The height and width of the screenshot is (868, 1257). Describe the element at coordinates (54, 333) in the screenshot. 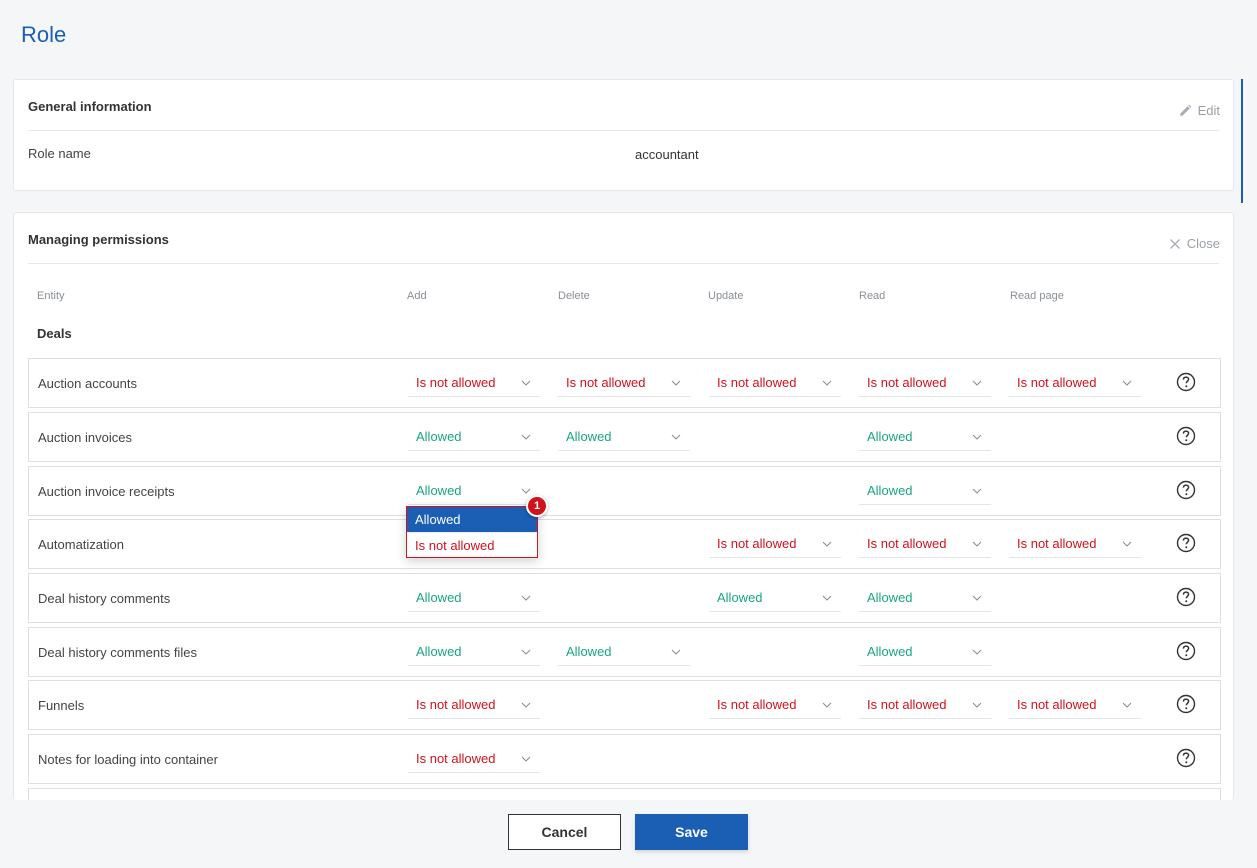

I see `group-title-deals: Deals` at that location.